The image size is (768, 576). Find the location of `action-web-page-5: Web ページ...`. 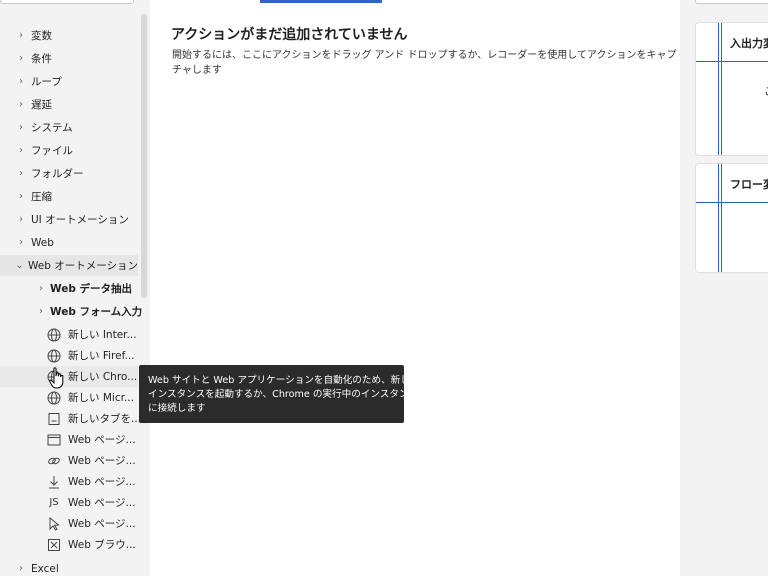

action-web-page-5: Web ページ... is located at coordinates (91, 523).